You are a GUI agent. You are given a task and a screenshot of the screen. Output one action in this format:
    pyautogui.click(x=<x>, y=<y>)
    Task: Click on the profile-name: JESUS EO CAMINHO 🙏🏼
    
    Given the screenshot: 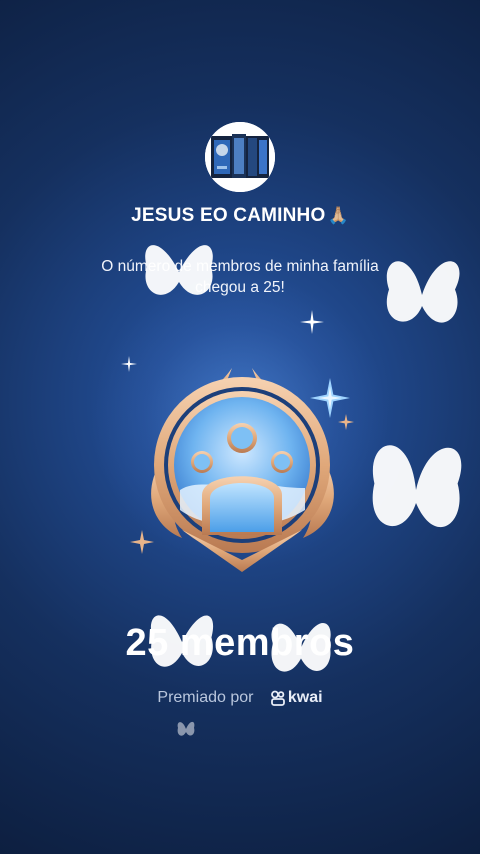 What is the action you would take?
    pyautogui.click(x=240, y=216)
    